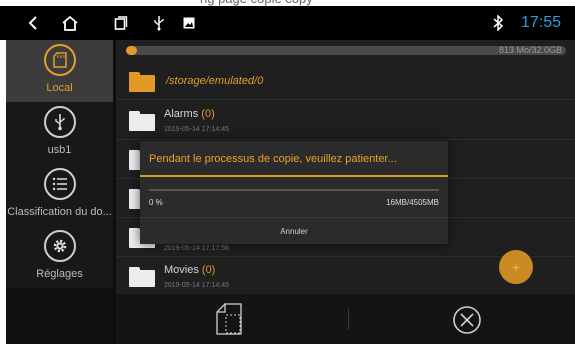 The image size is (575, 344). Describe the element at coordinates (412, 202) in the screenshot. I see `copy-progress-size: 16MB/4505MB` at that location.